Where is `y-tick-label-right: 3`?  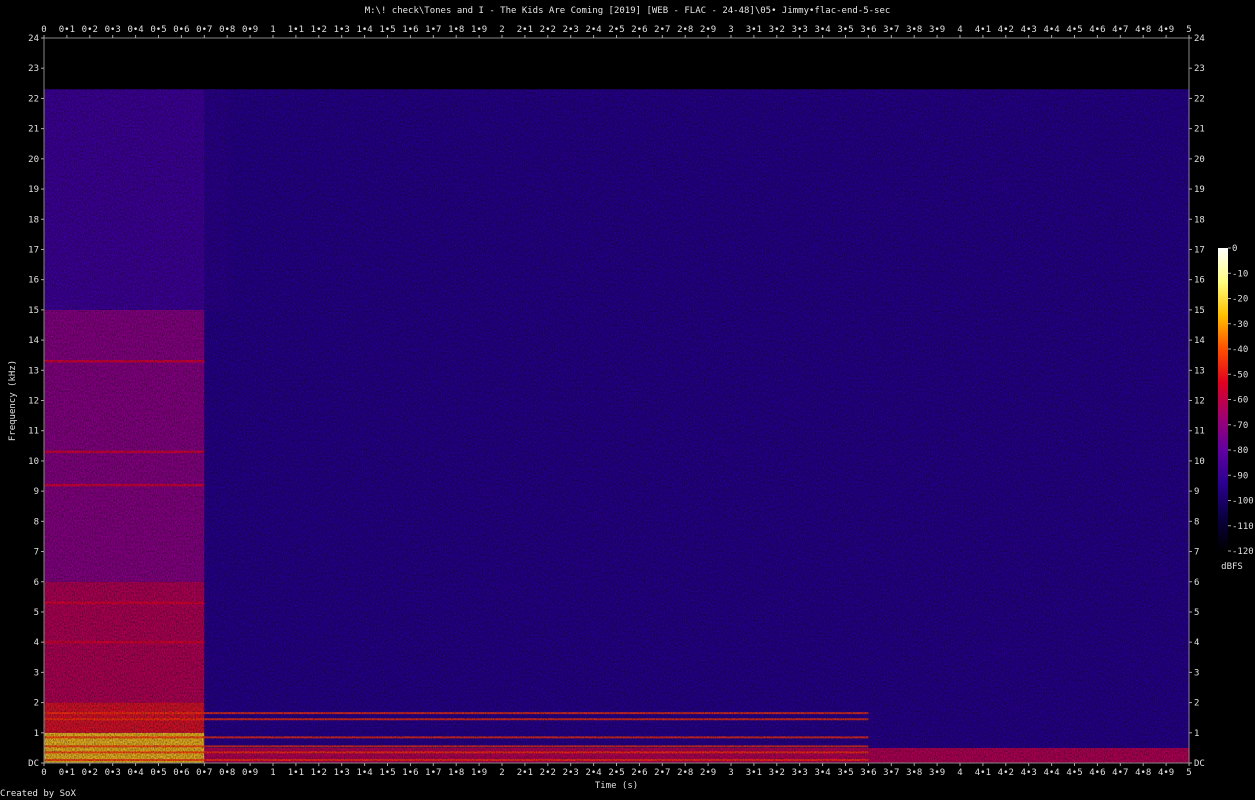 y-tick-label-right: 3 is located at coordinates (1196, 673).